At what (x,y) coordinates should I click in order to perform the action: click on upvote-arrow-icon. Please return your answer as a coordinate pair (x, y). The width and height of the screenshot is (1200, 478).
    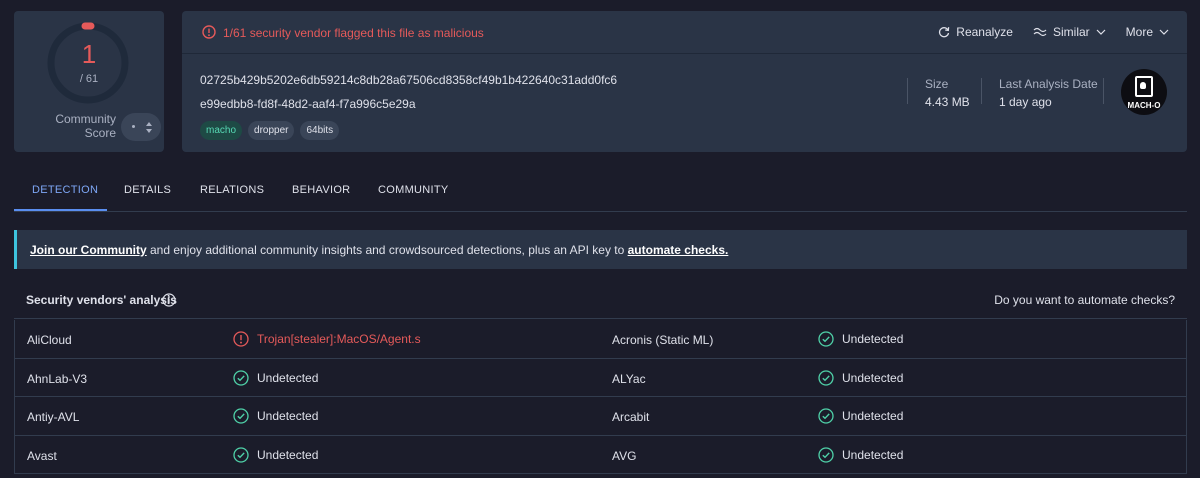
    Looking at the image, I should click on (149, 124).